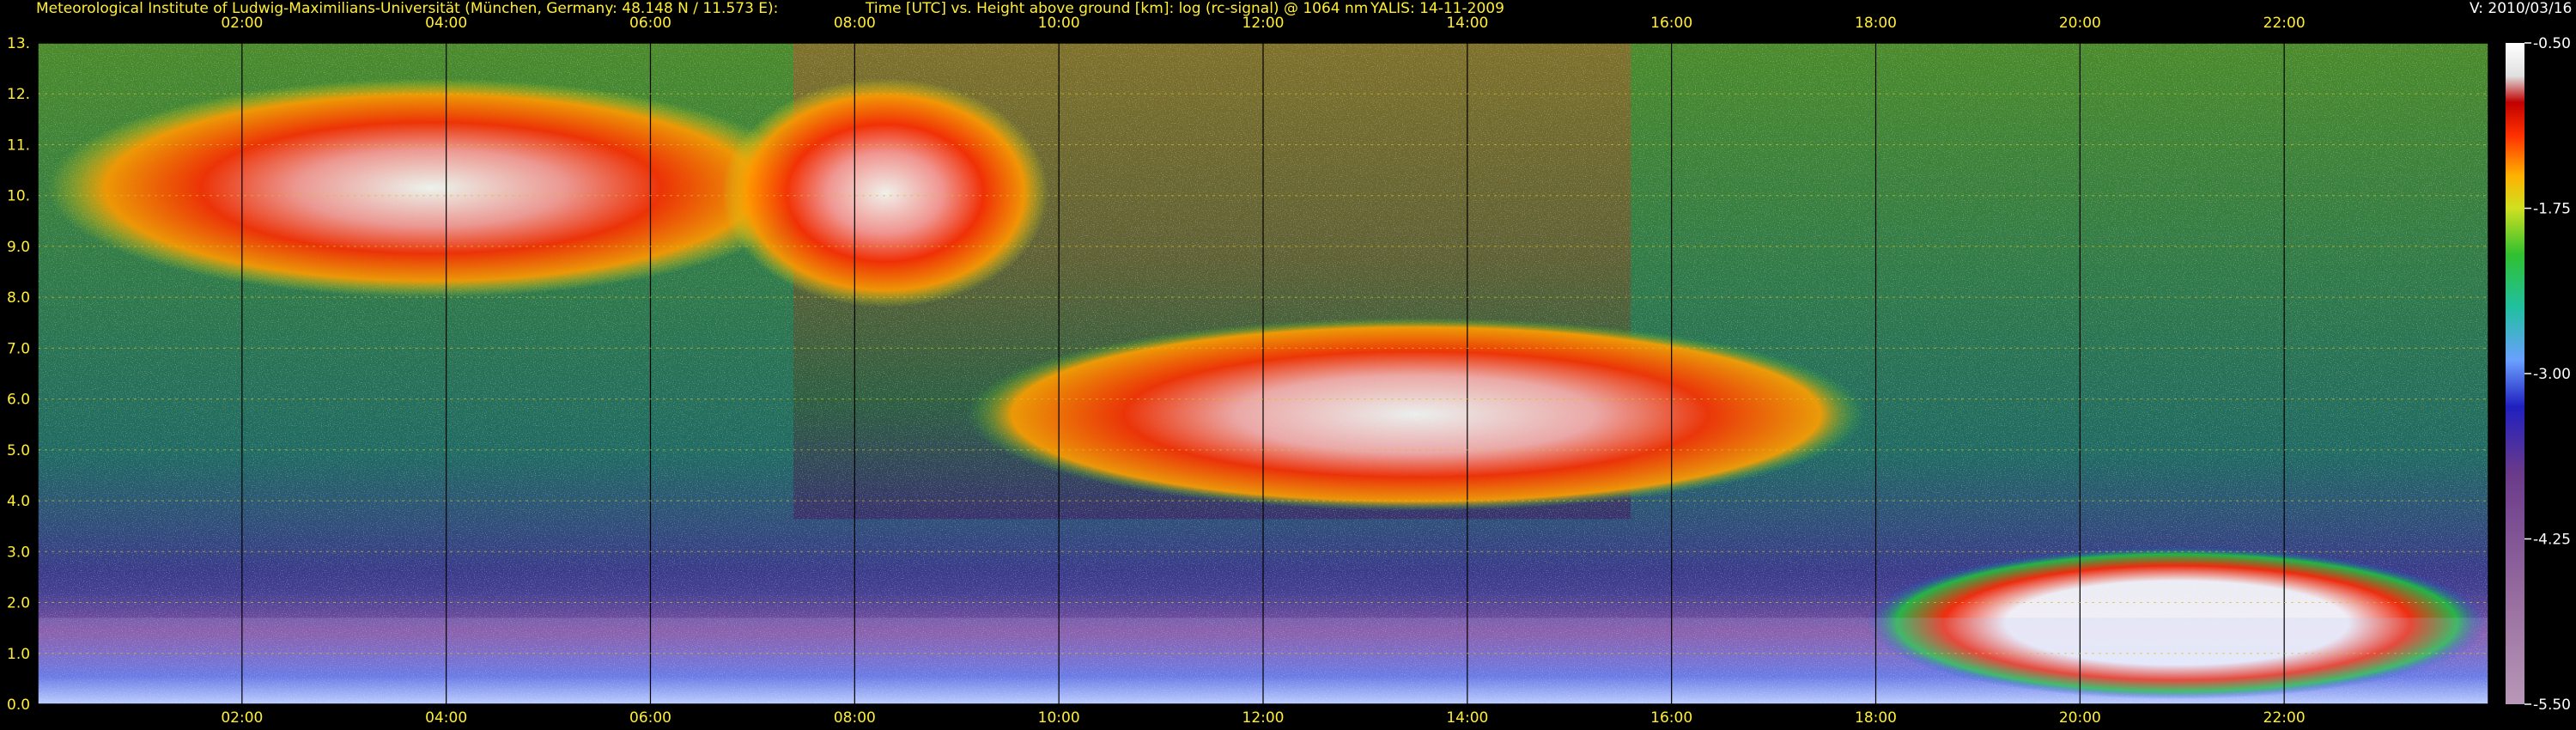 Image resolution: width=2576 pixels, height=730 pixels. What do you see at coordinates (2552, 43) in the screenshot?
I see `colorbar-tick-label: -0.50` at bounding box center [2552, 43].